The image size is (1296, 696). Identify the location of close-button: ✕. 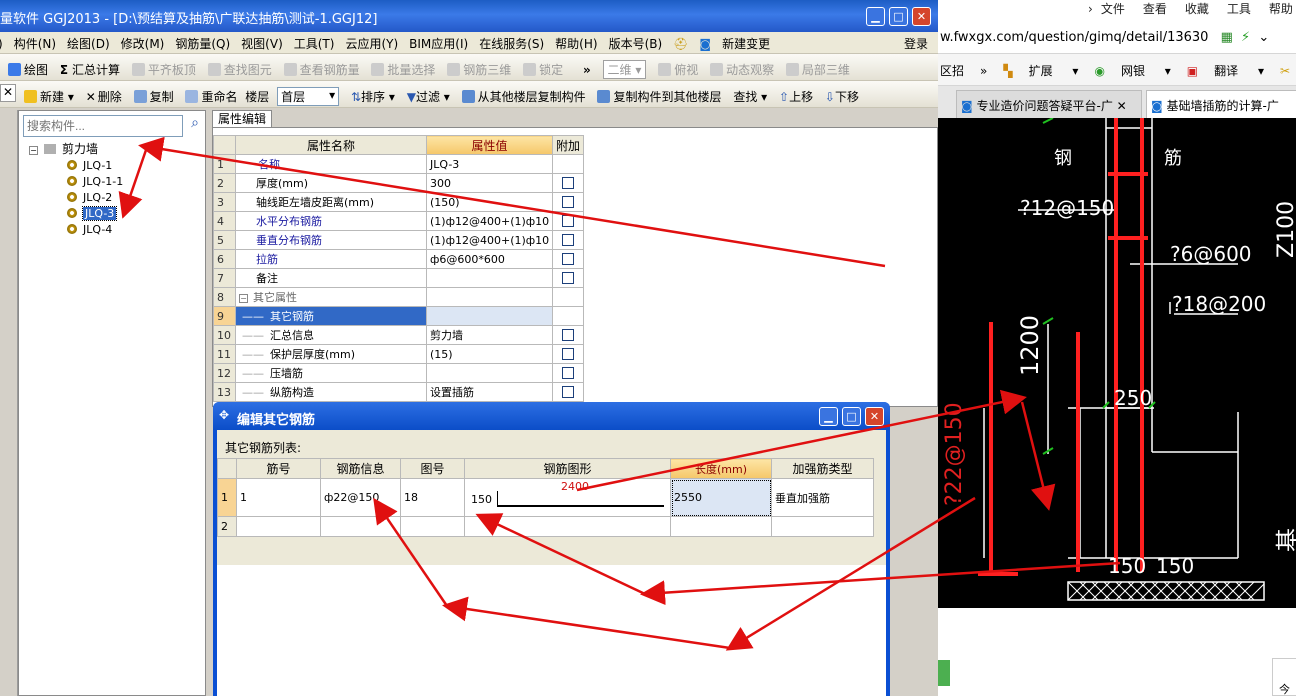
(921, 16).